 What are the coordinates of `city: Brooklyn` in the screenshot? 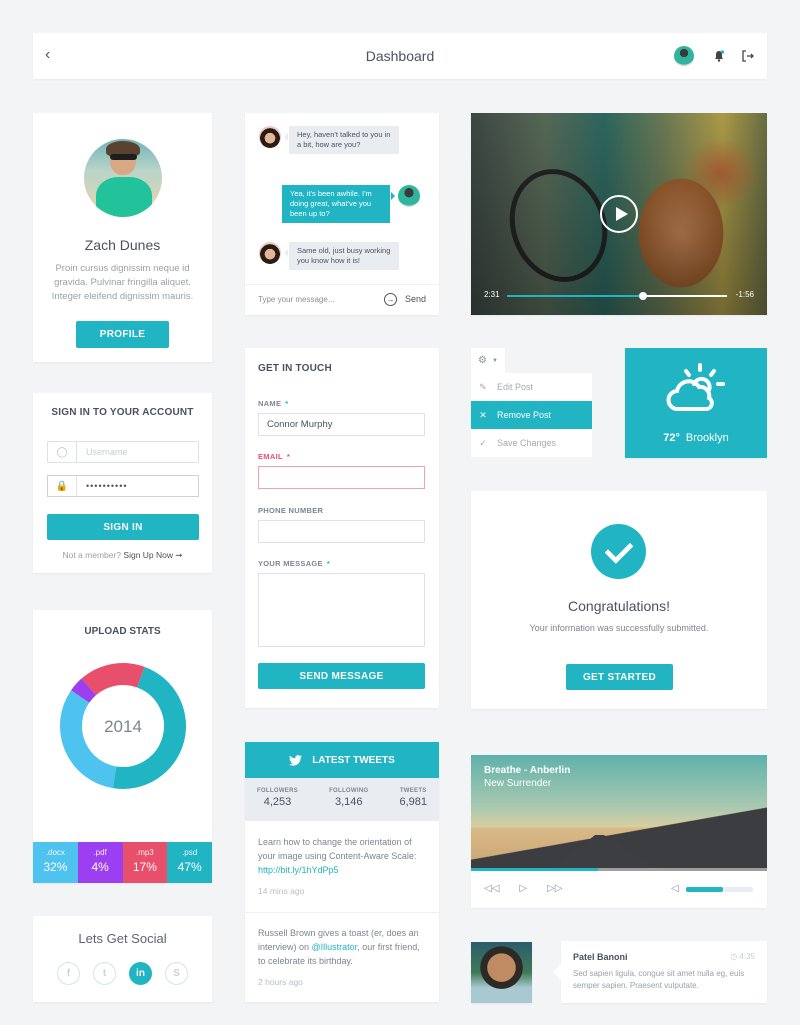 It's located at (707, 438).